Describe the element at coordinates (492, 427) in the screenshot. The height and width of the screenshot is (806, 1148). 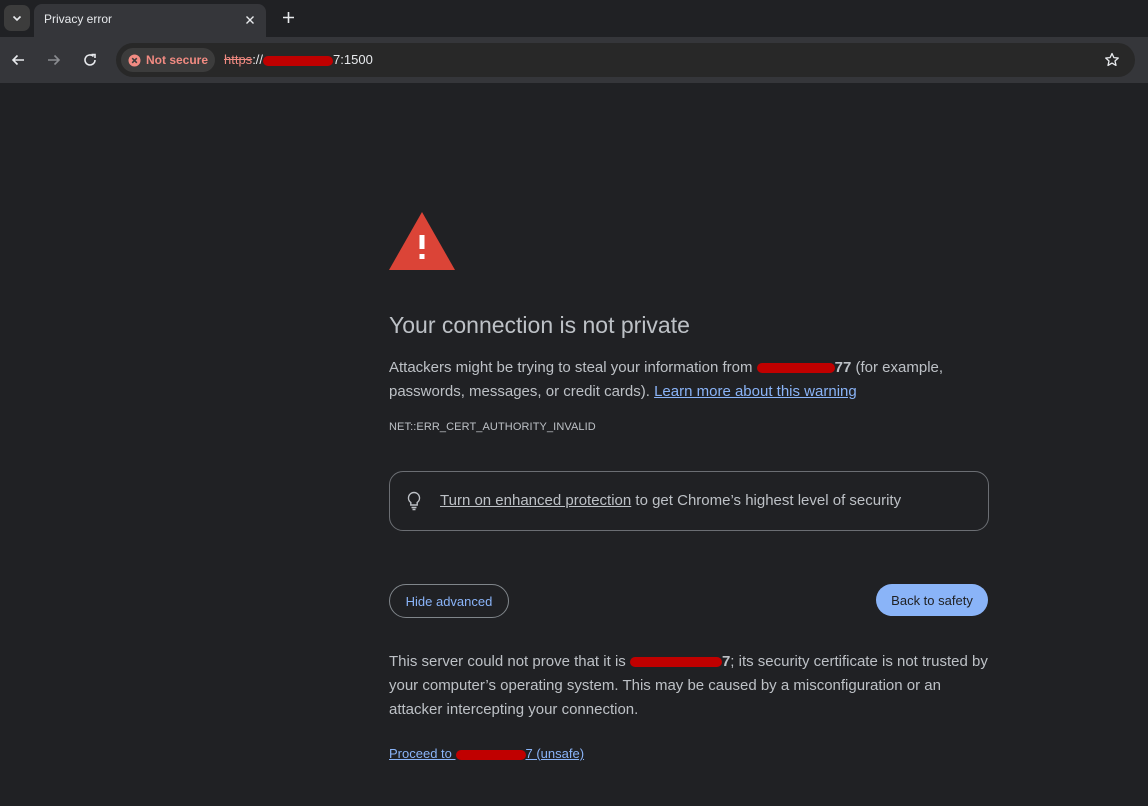
I see `error-code: NET::ERR_CERT_AUTHORITY_INVALID` at that location.